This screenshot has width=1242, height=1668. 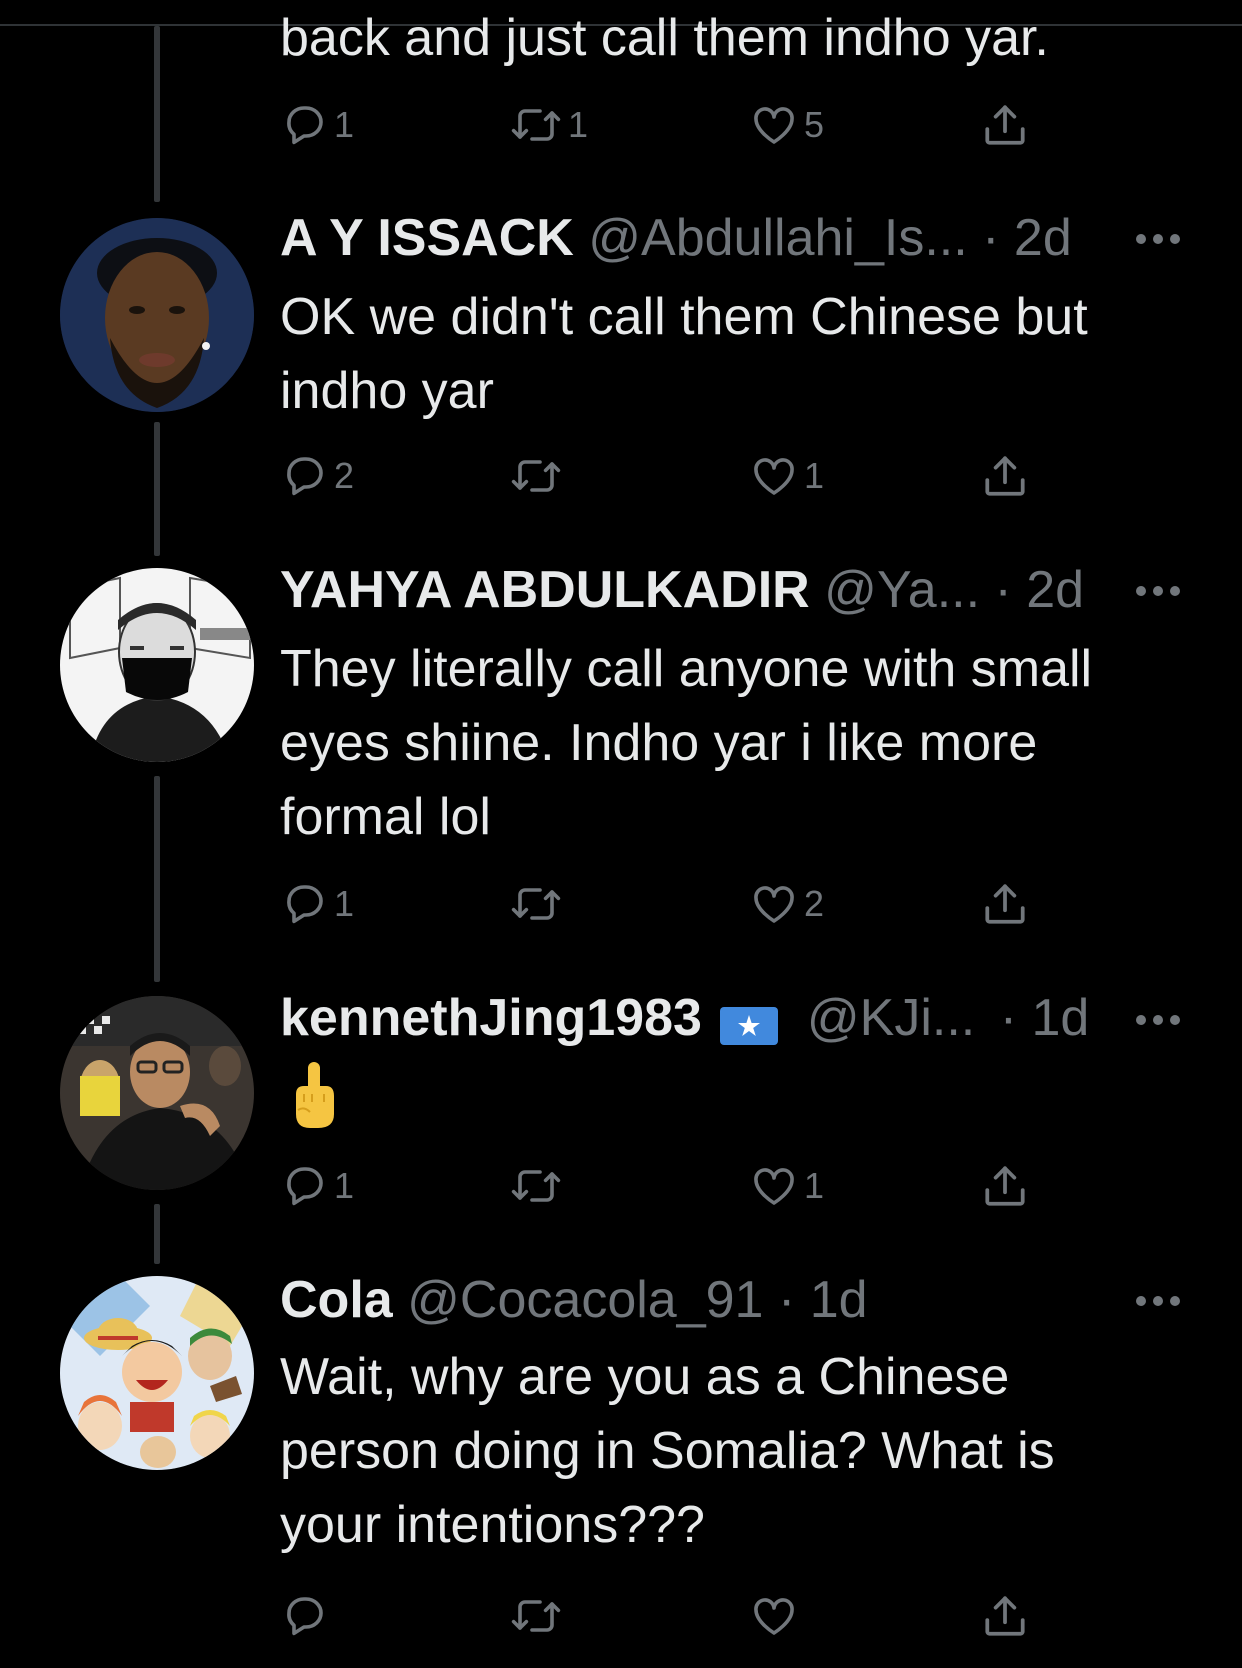 I want to click on tweet-header: YAHYA ABDULKADIR @Ya... · 2d, so click(x=682, y=590).